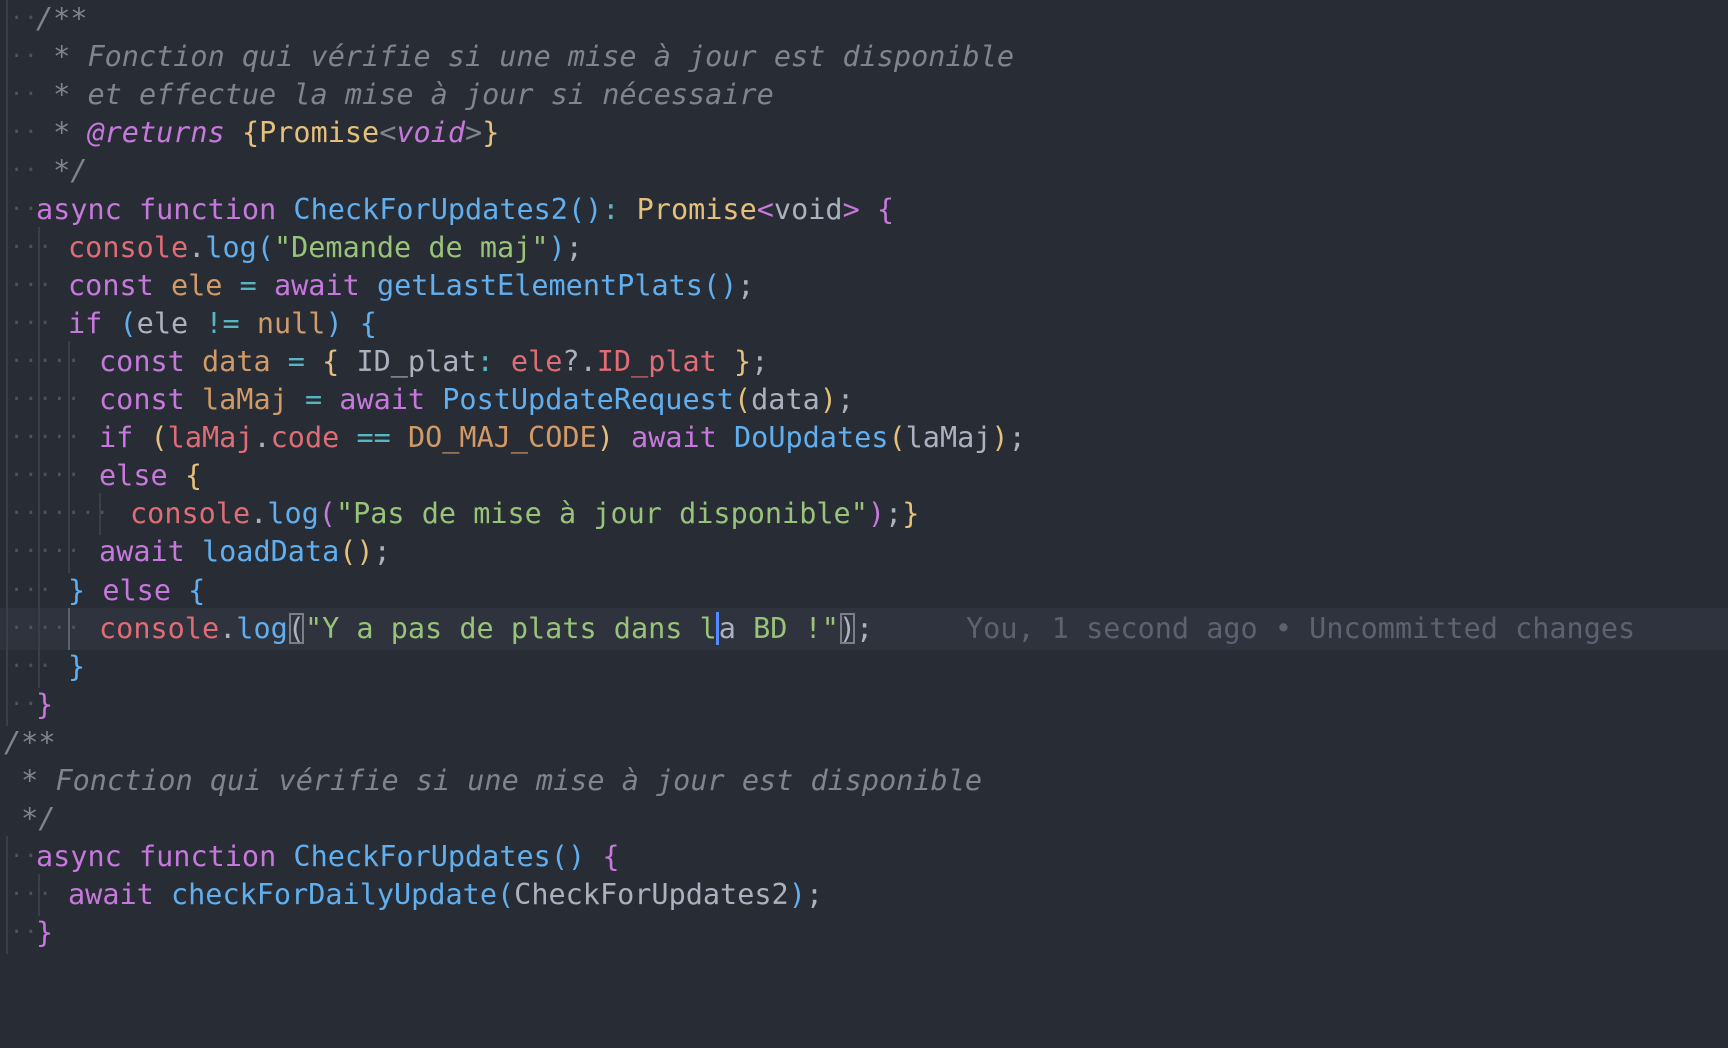  I want to click on token-bracket2: {, so click(611, 857).